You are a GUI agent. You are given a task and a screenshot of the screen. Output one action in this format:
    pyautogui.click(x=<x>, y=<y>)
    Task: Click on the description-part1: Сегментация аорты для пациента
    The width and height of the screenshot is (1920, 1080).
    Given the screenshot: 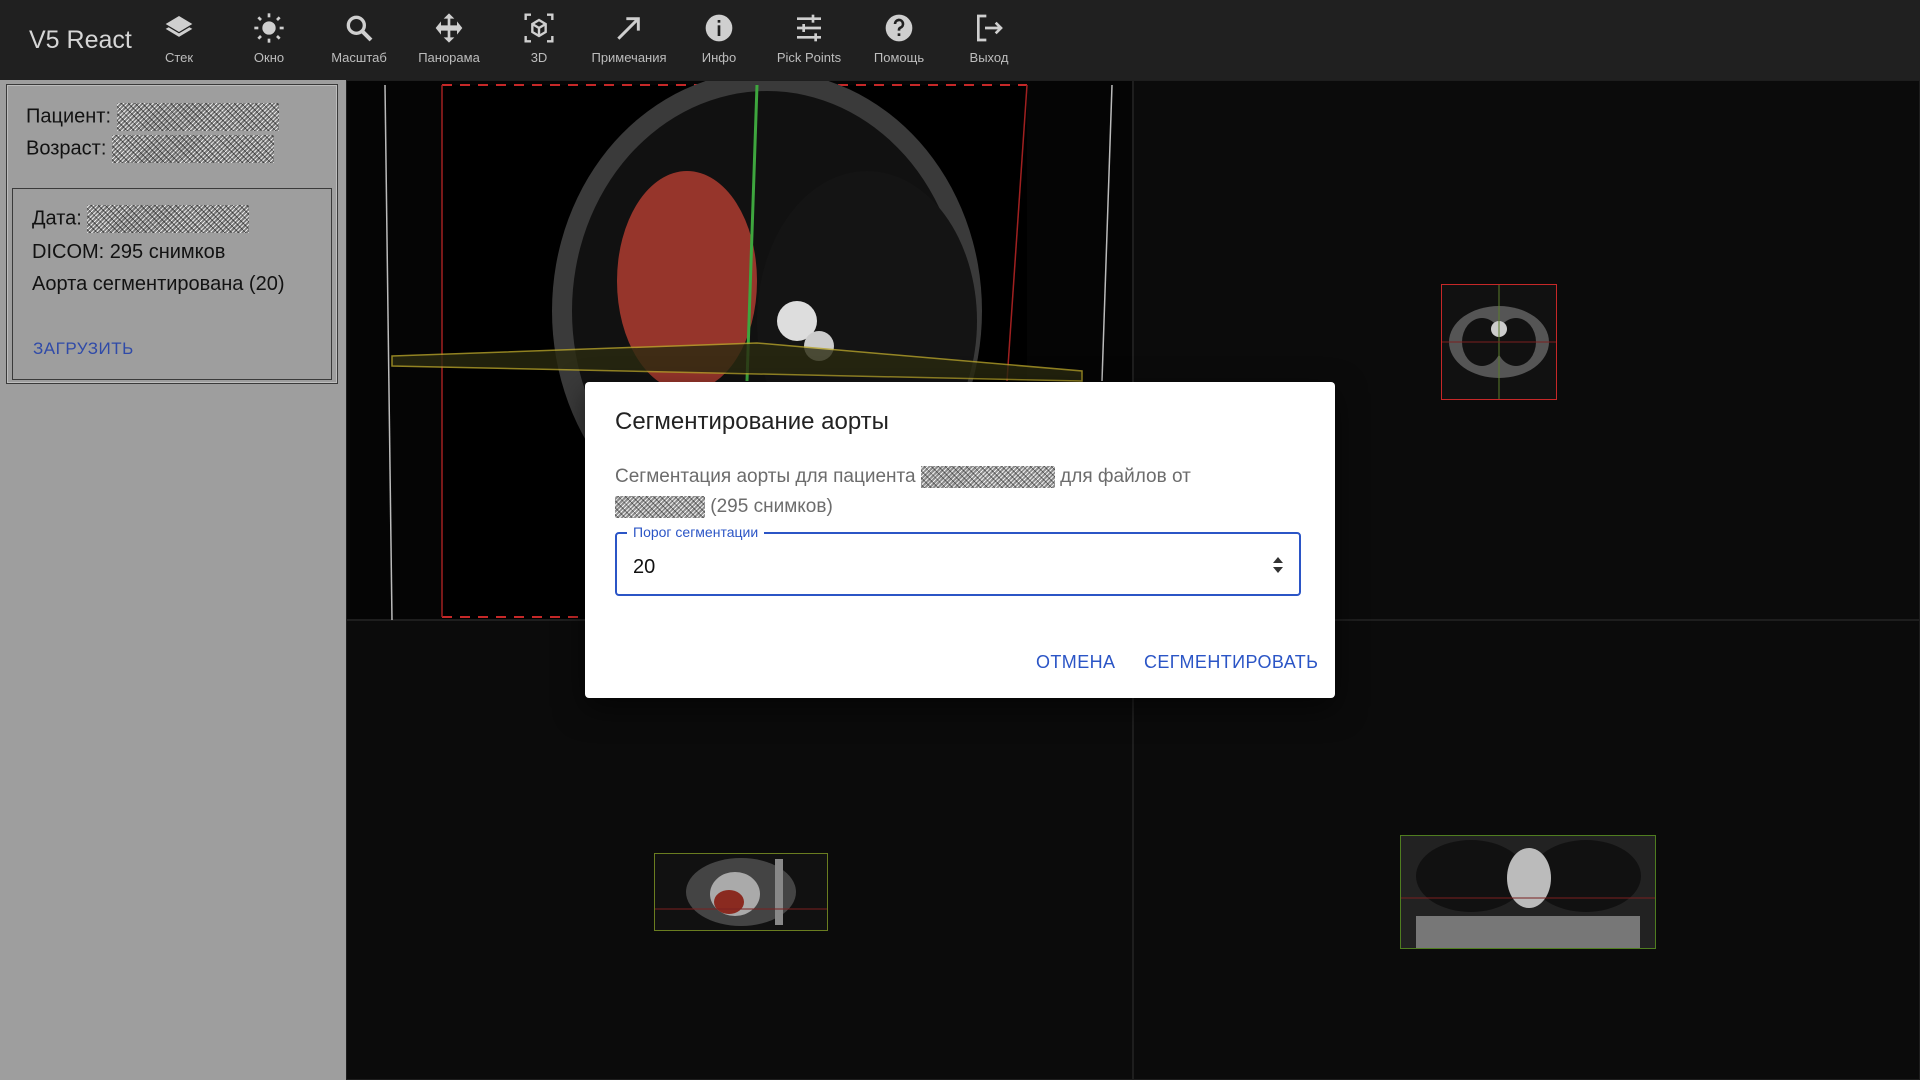 What is the action you would take?
    pyautogui.click(x=765, y=476)
    